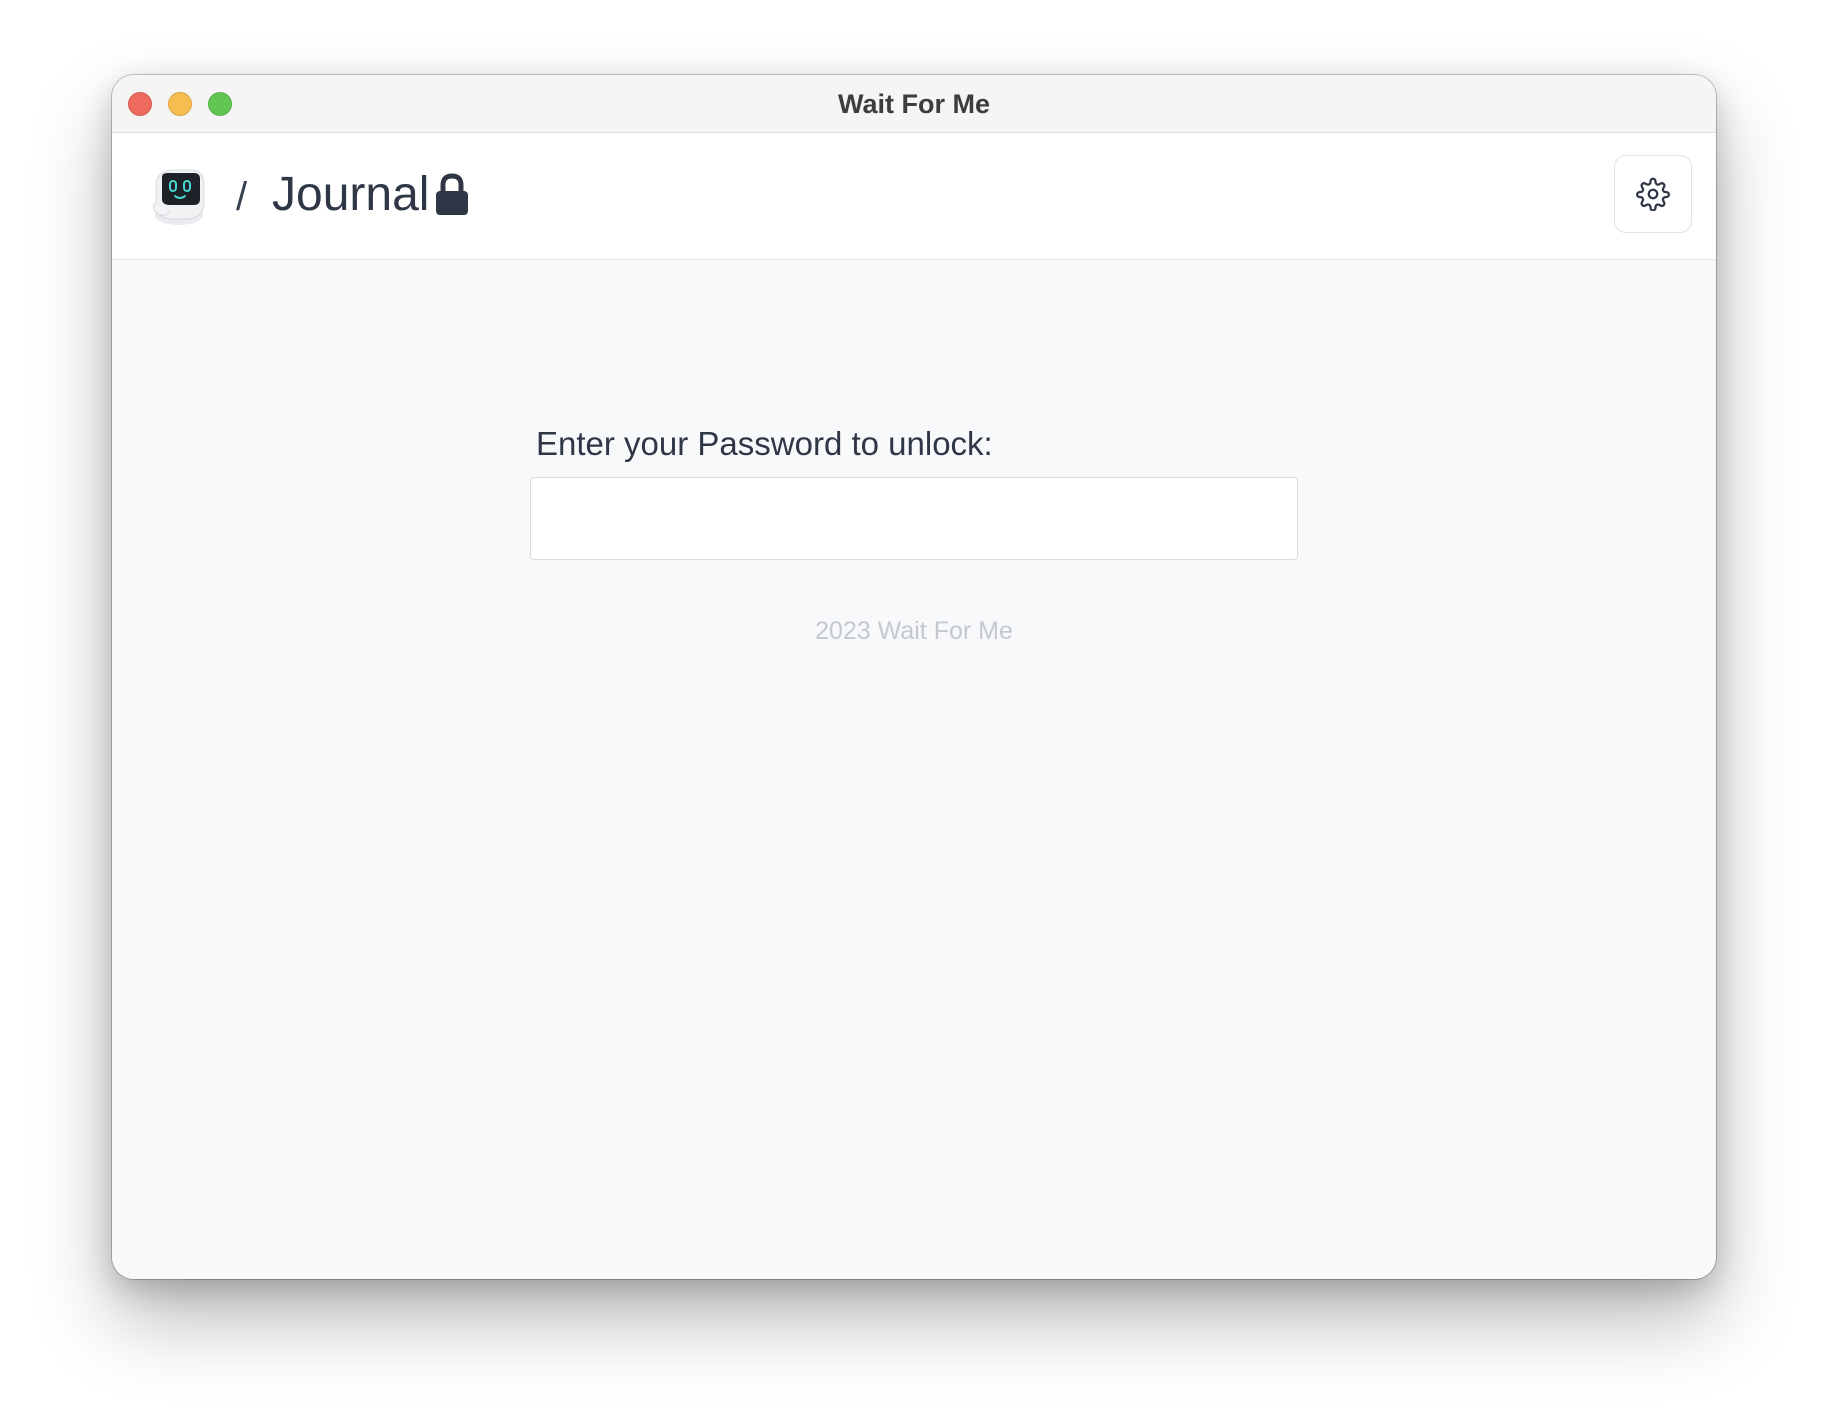 This screenshot has height=1424, width=1824. Describe the element at coordinates (452, 195) in the screenshot. I see `lock-icon` at that location.